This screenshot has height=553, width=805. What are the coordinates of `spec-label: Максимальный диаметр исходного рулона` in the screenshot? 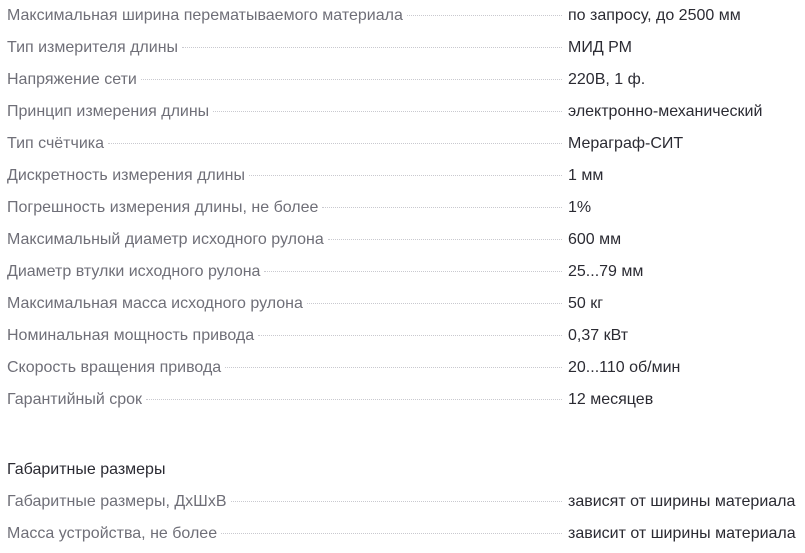 It's located at (165, 239).